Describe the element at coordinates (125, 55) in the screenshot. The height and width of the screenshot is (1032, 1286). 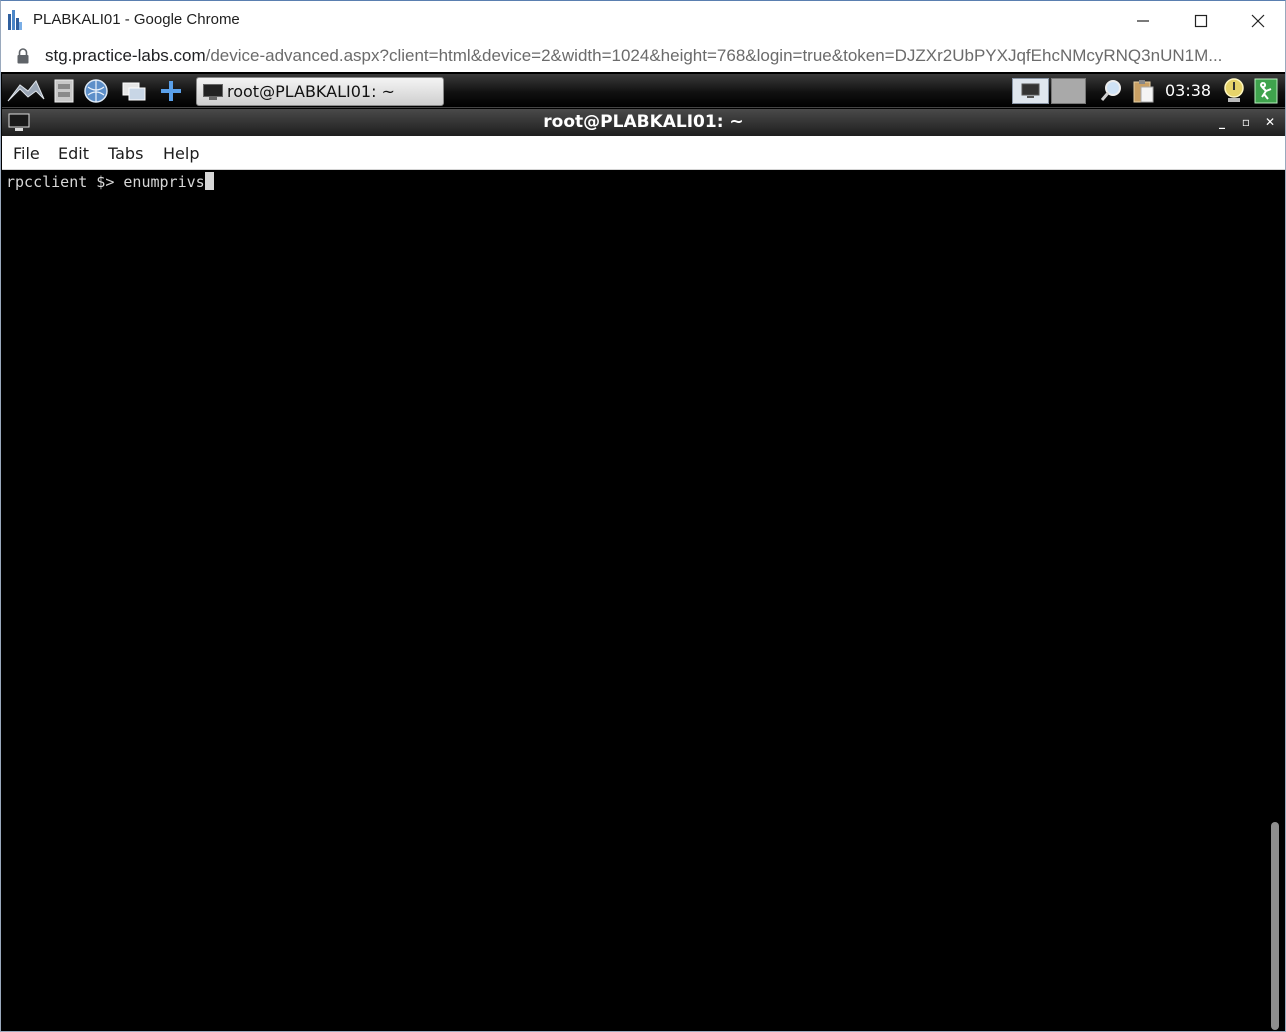
I see `url-host: stg.practice-labs.com` at that location.